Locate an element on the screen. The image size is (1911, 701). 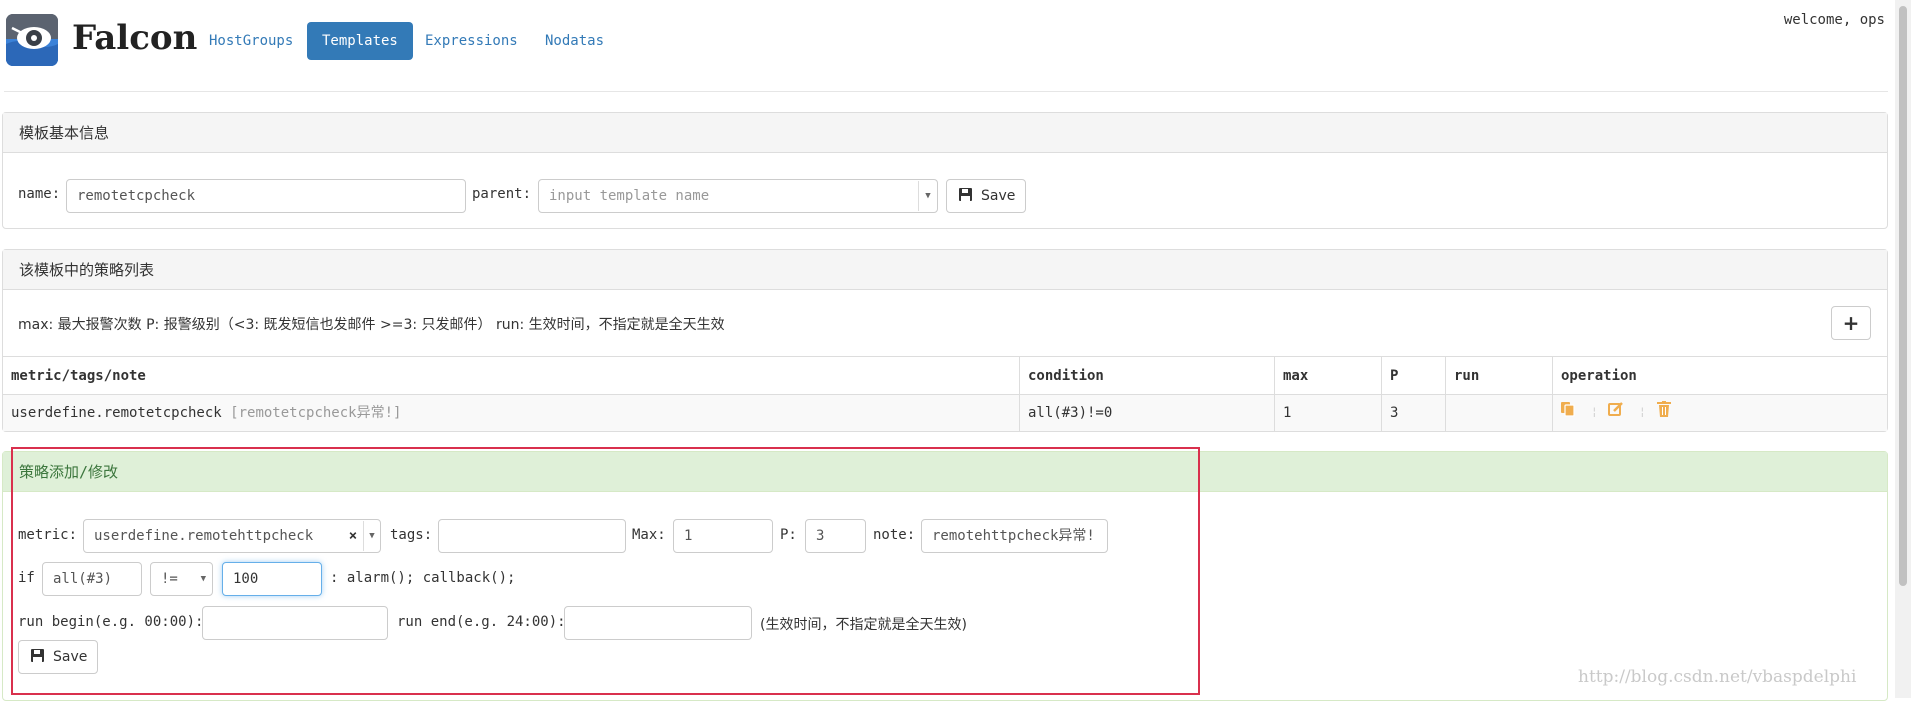
scrollbar-thumb is located at coordinates (1903, 296).